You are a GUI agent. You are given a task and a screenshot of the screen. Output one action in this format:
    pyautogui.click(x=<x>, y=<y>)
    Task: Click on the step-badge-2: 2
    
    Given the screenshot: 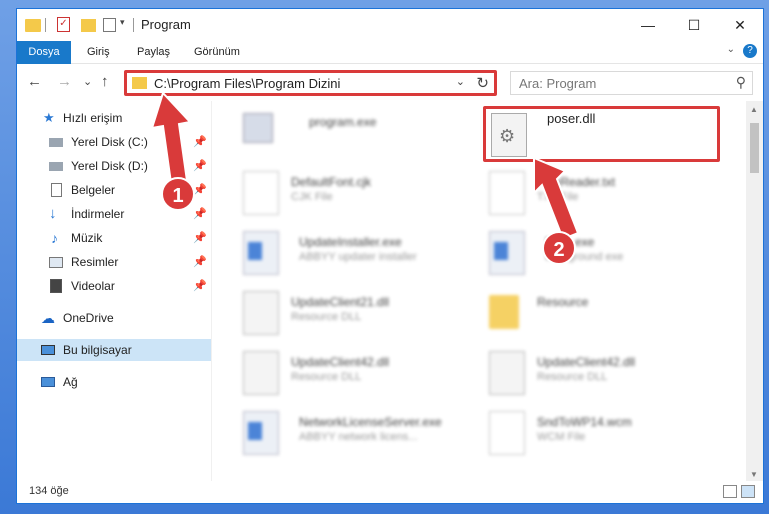 What is the action you would take?
    pyautogui.click(x=559, y=248)
    